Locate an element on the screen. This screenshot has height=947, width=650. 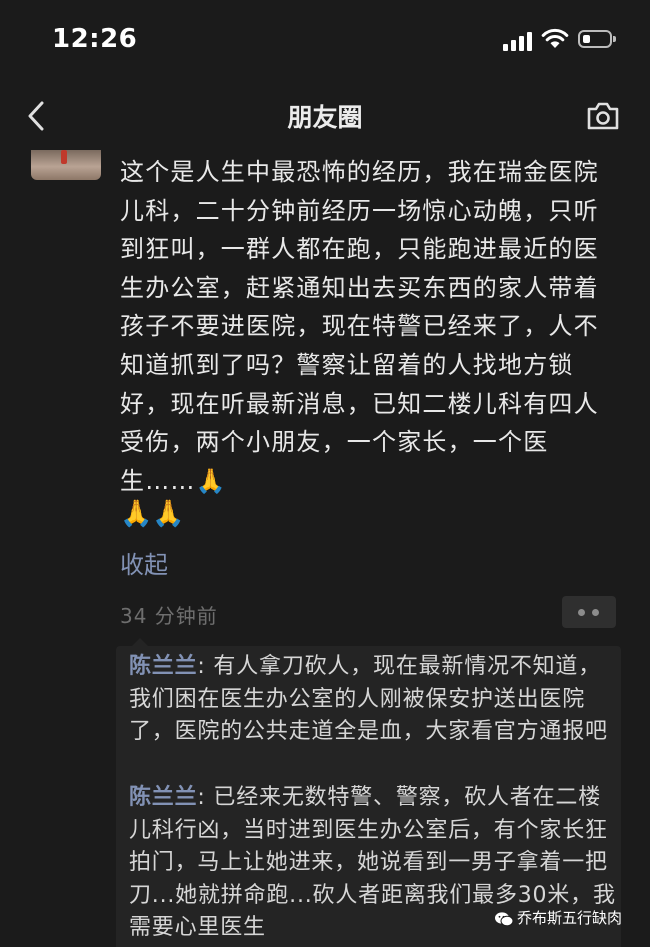
watermark: 乔布斯五行缺肉 is located at coordinates (558, 918).